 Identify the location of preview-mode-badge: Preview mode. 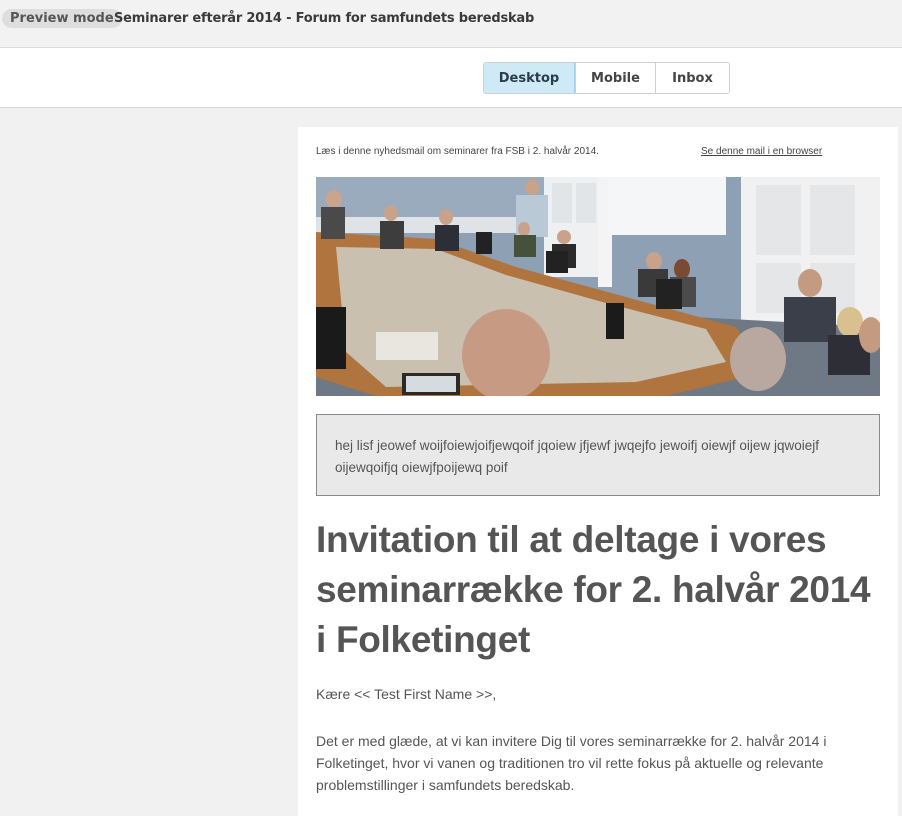
(62, 18).